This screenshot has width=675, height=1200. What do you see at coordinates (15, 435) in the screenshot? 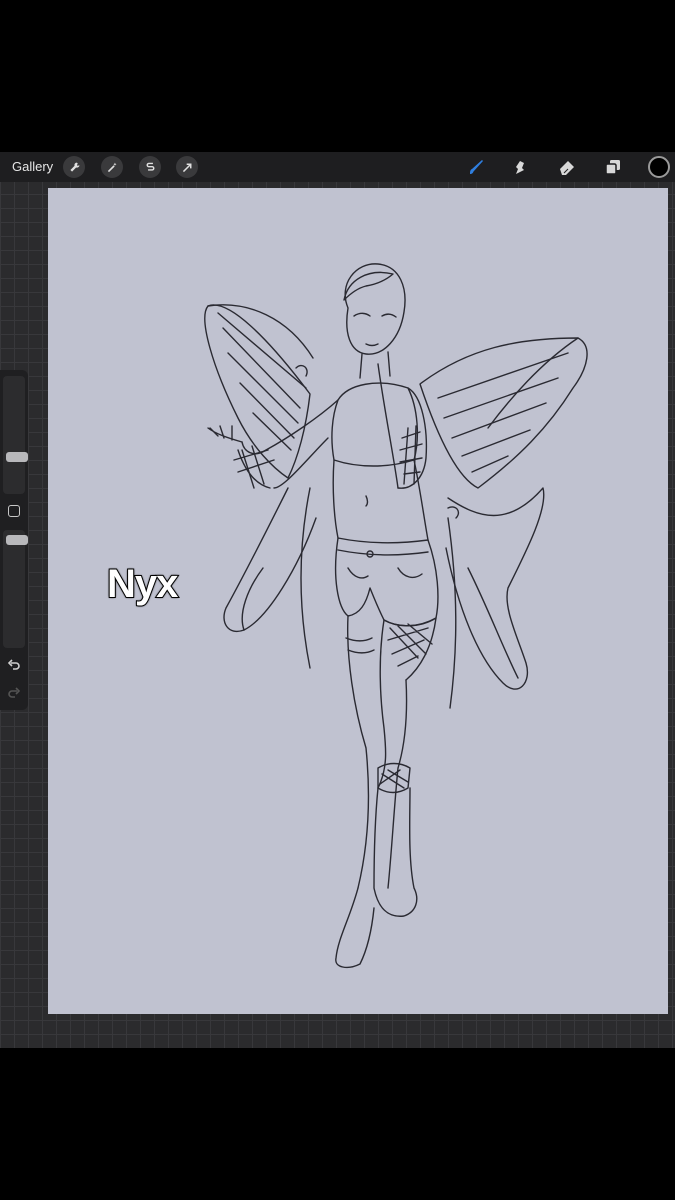
I see `brush-size-slider` at bounding box center [15, 435].